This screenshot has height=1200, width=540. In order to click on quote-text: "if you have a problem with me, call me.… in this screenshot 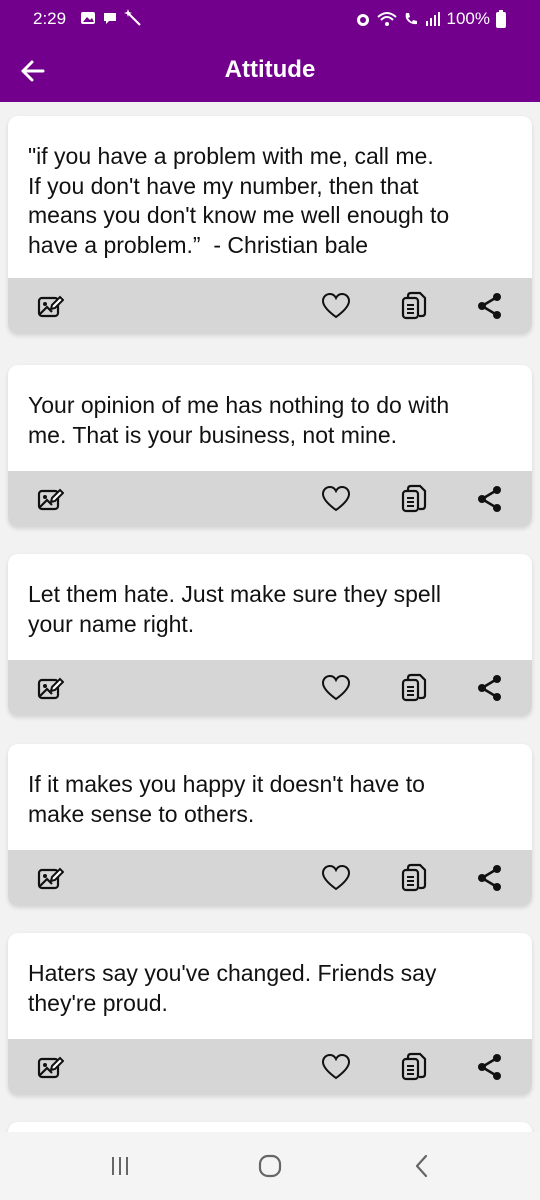, I will do `click(239, 200)`.